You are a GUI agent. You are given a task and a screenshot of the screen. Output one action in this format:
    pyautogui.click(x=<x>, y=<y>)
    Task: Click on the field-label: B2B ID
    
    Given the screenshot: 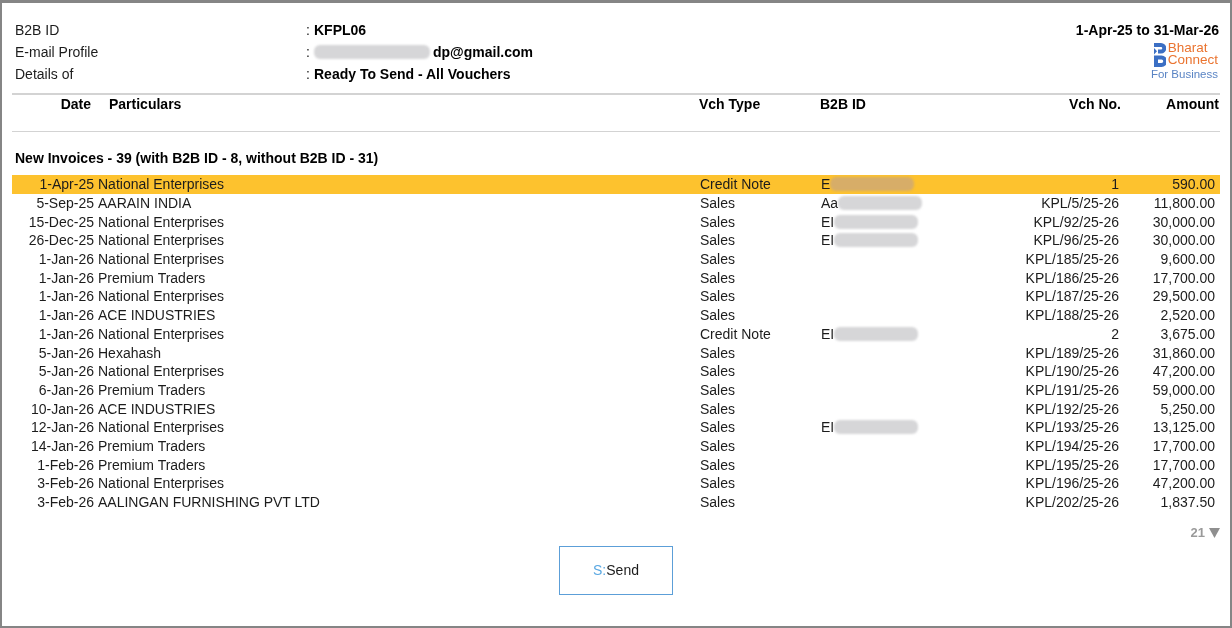 What is the action you would take?
    pyautogui.click(x=38, y=30)
    